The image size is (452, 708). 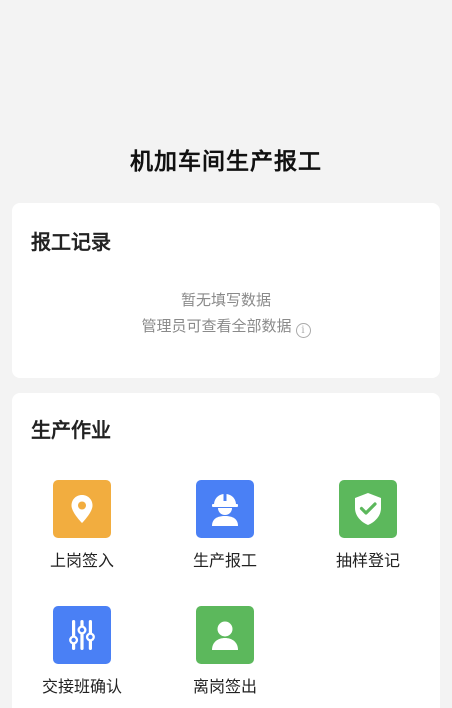 I want to click on person-icon, so click(x=225, y=635).